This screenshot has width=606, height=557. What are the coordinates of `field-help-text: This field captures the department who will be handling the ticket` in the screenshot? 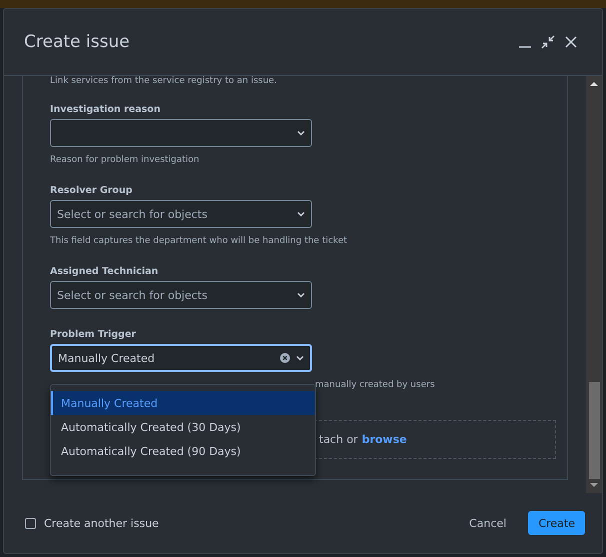 It's located at (199, 241).